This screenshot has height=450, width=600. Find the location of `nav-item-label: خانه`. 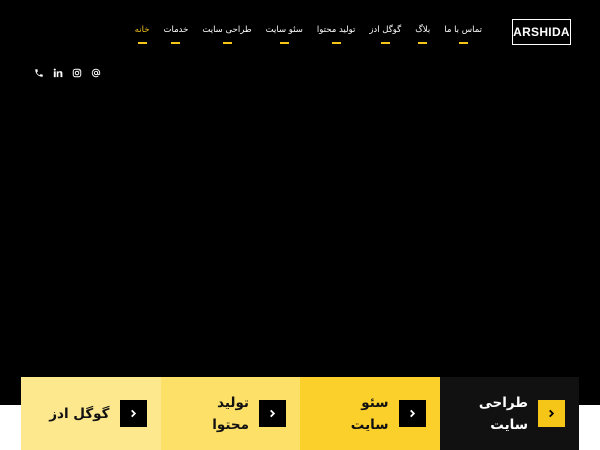

nav-item-label: خانه is located at coordinates (142, 30).